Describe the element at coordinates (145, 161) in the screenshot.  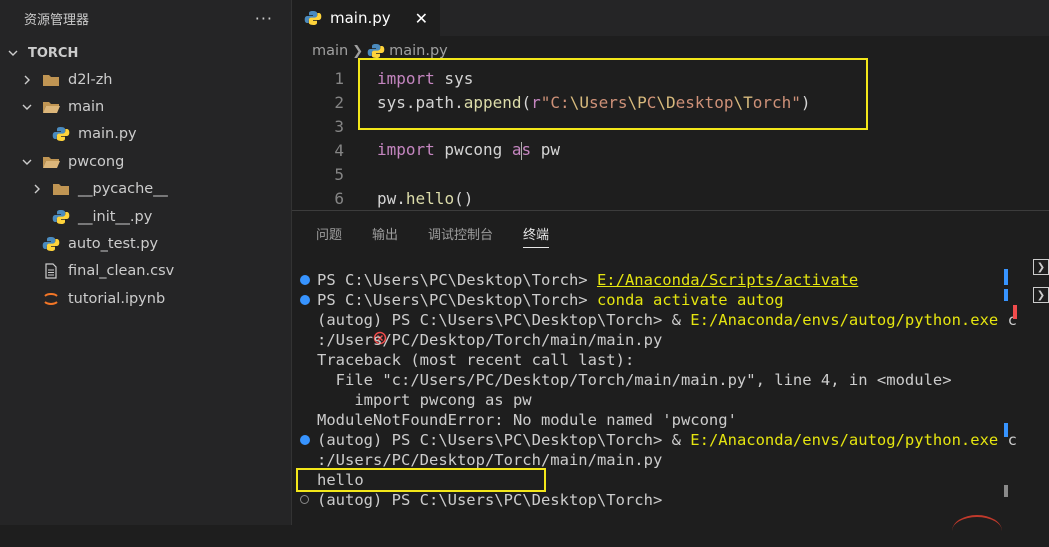
I see `tree-item-pwcong: pwcong` at that location.